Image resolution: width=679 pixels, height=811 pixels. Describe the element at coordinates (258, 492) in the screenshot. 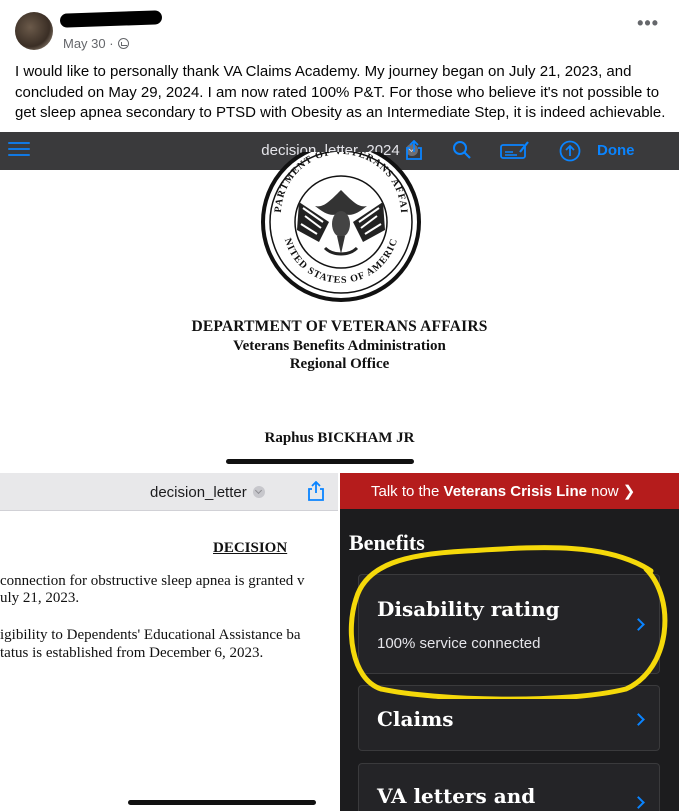

I see `chevron-down-icon` at that location.